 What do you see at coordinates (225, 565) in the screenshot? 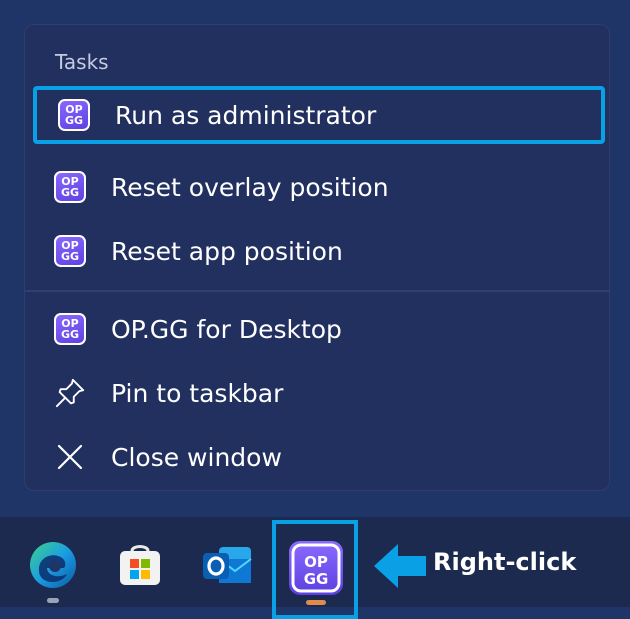
I see `outlook-icon` at bounding box center [225, 565].